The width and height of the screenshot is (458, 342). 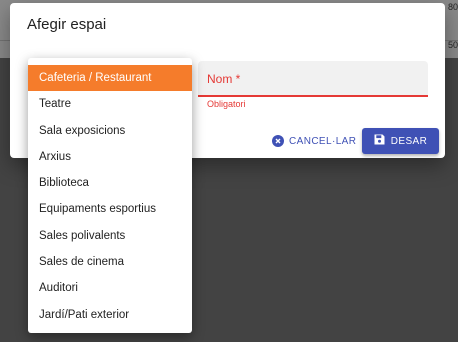 What do you see at coordinates (110, 104) in the screenshot?
I see `menu-item: Teatre` at bounding box center [110, 104].